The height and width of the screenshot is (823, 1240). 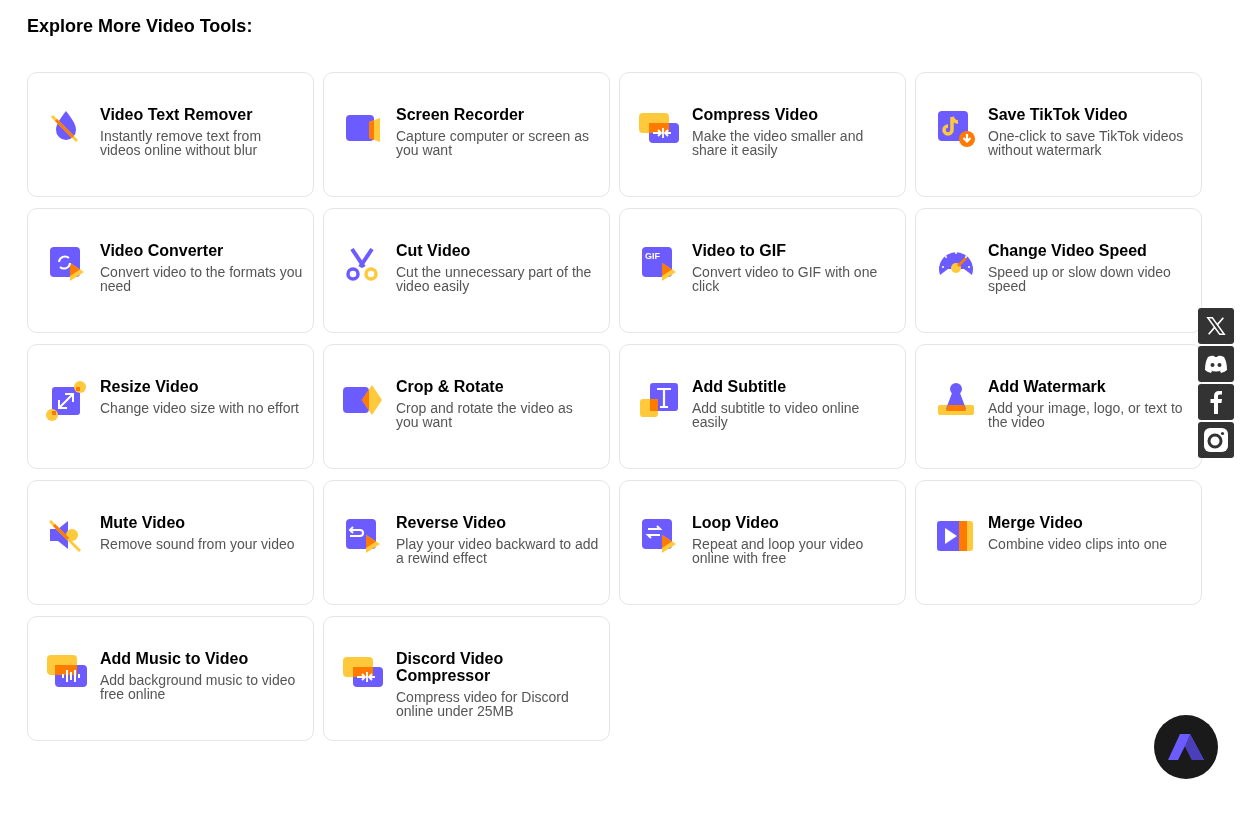 I want to click on tool-title: Compress Video, so click(x=755, y=114).